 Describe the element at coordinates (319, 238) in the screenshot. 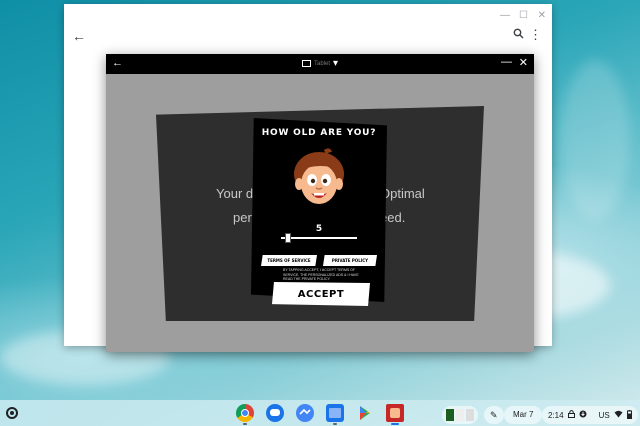

I see `age-slider` at that location.